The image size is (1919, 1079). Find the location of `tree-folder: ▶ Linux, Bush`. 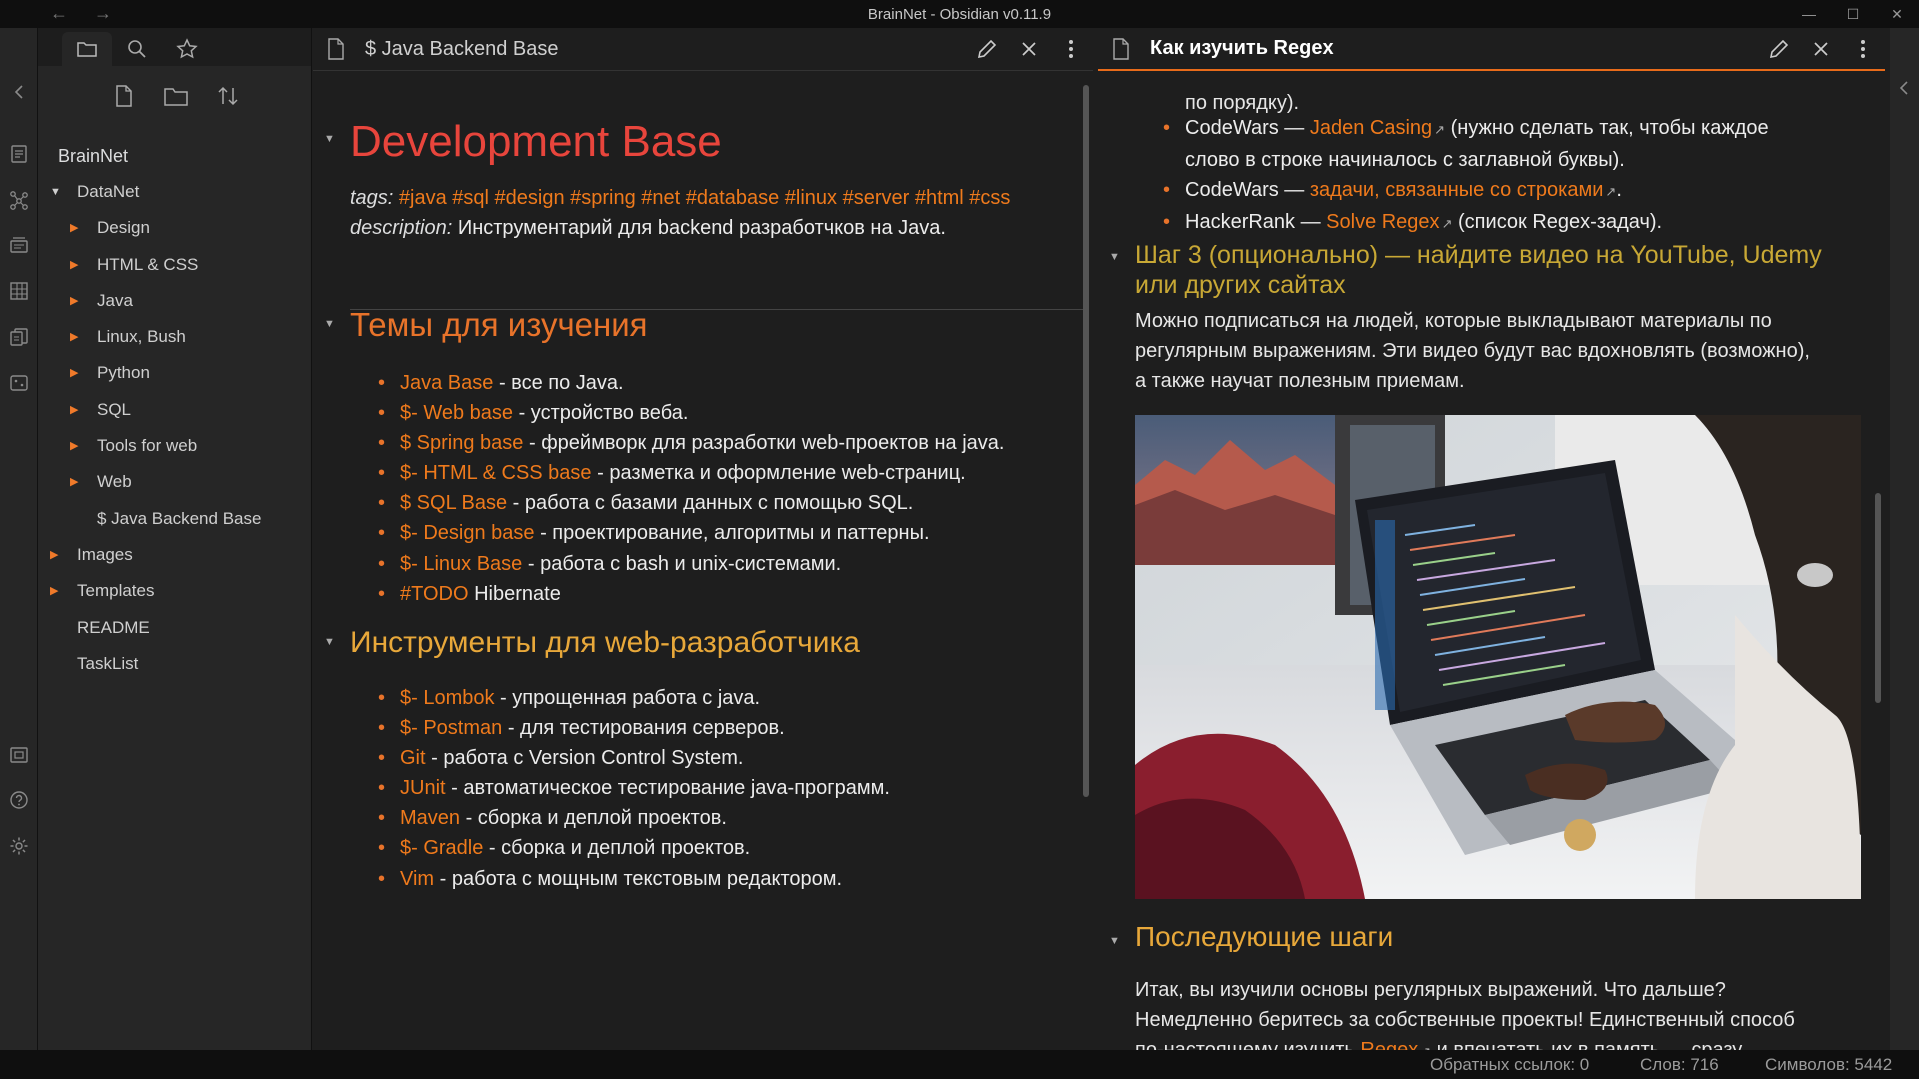

tree-folder: ▶ Linux, Bush is located at coordinates (174, 337).